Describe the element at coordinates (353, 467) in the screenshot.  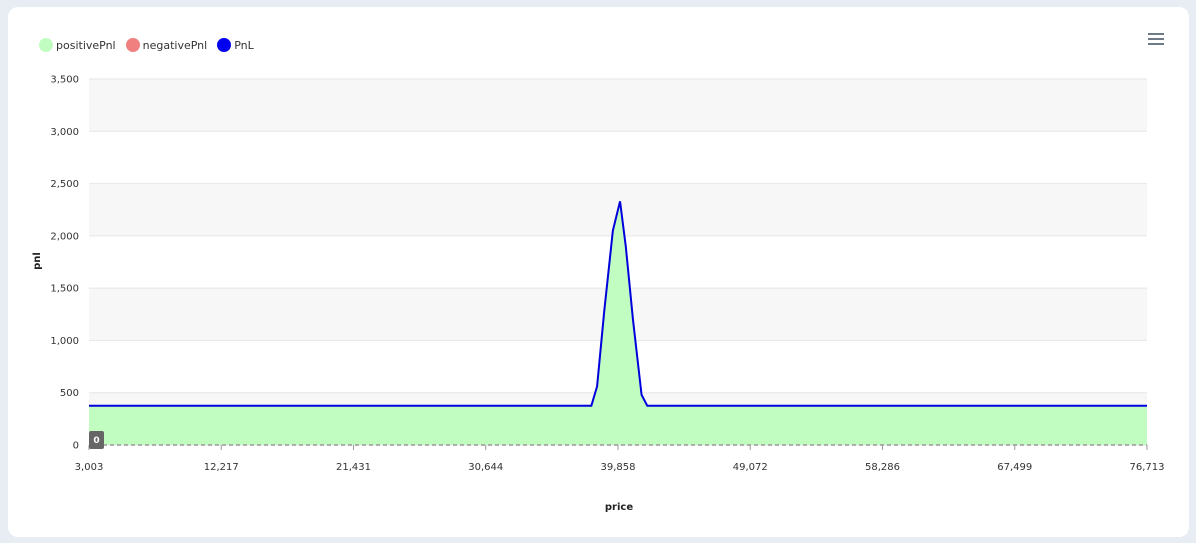
I see `x-tick-label: 21,431` at that location.